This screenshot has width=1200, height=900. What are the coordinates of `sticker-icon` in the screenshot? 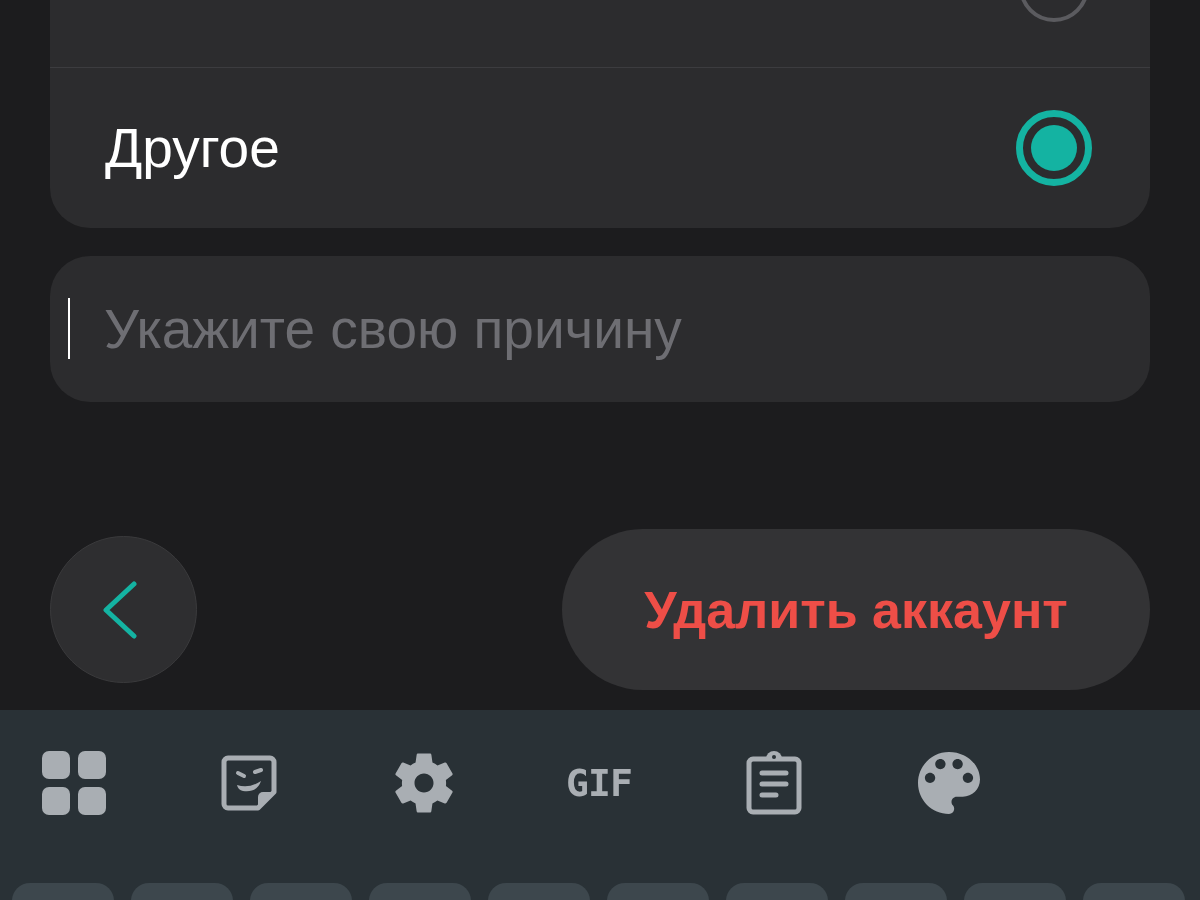 It's located at (249, 783).